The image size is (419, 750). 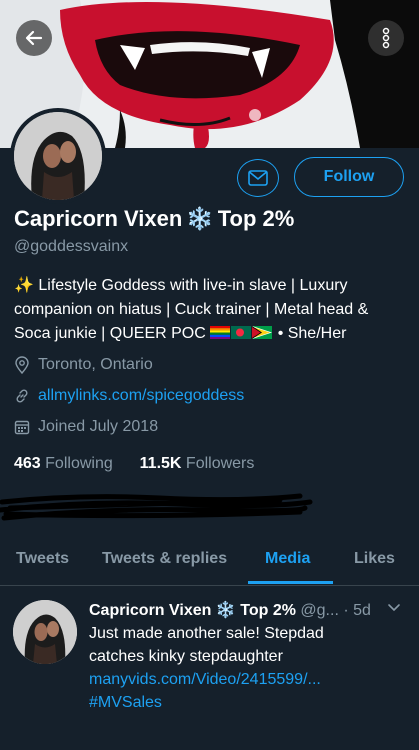 I want to click on envelope-icon, so click(x=258, y=178).